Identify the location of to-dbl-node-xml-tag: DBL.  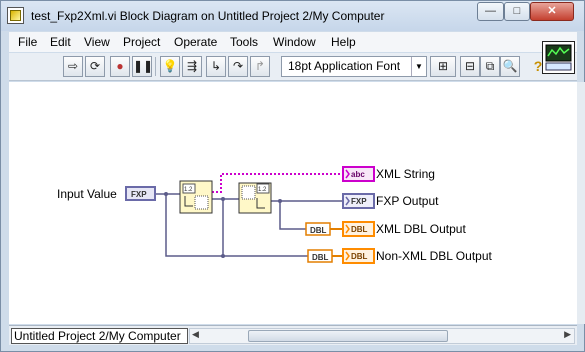
(318, 230).